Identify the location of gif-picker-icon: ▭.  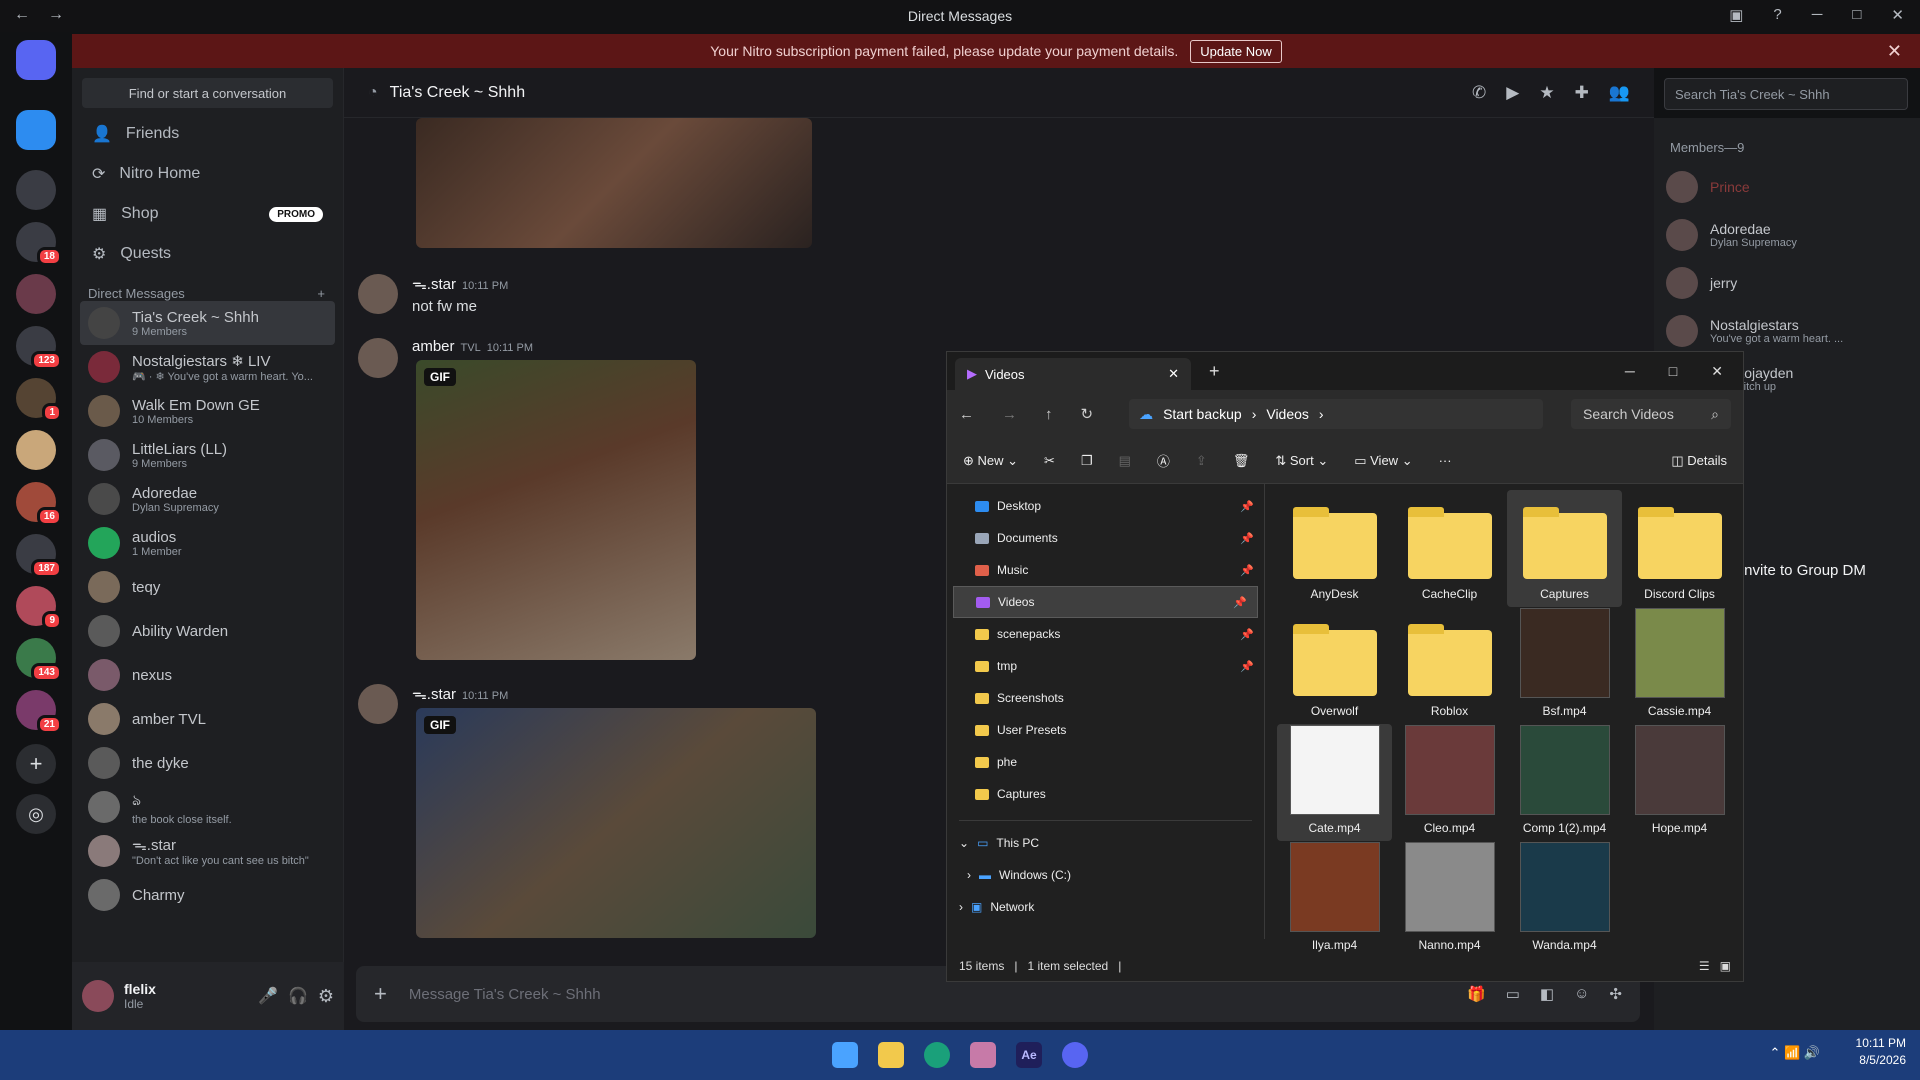
(1513, 994).